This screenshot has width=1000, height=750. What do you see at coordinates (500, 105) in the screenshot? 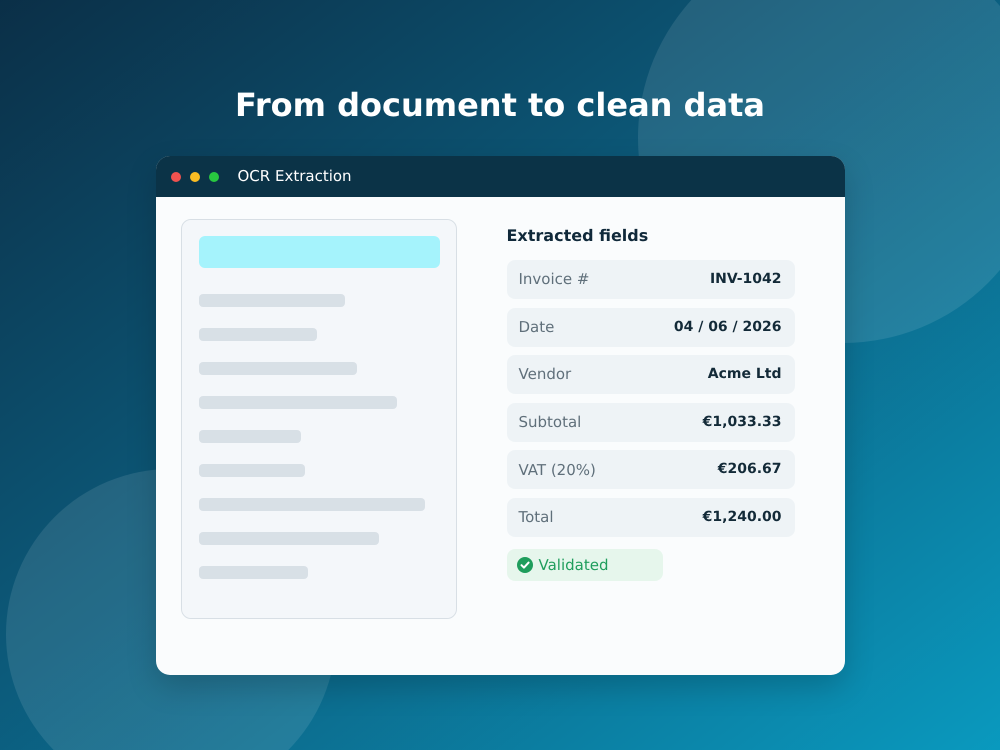
I see `headline: From document to clean data` at bounding box center [500, 105].